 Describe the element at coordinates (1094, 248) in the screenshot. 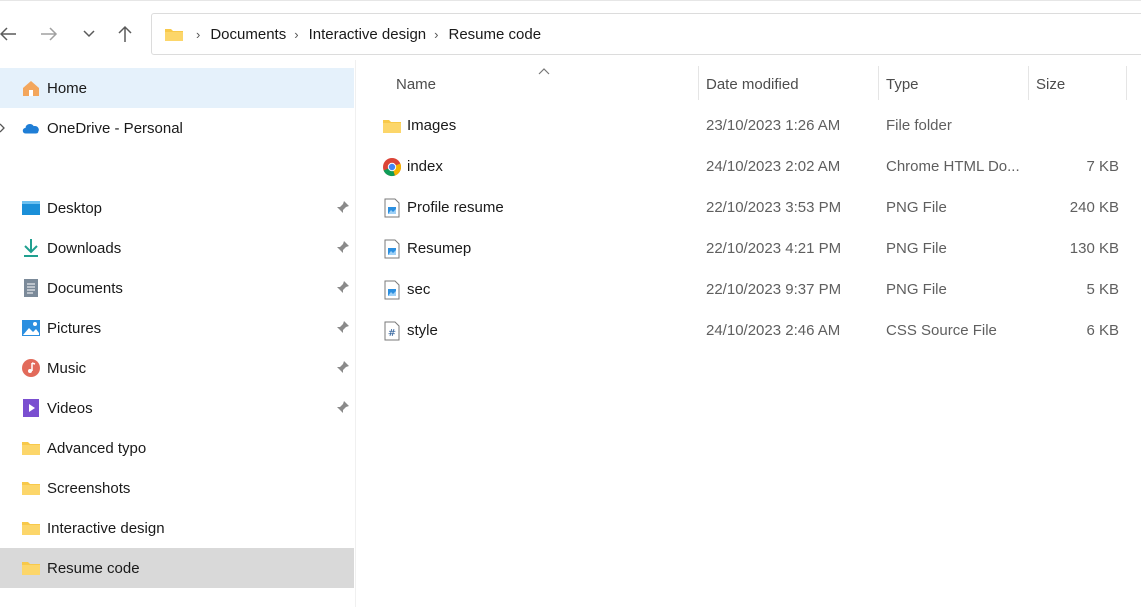

I see `file-size: 130 KB` at that location.